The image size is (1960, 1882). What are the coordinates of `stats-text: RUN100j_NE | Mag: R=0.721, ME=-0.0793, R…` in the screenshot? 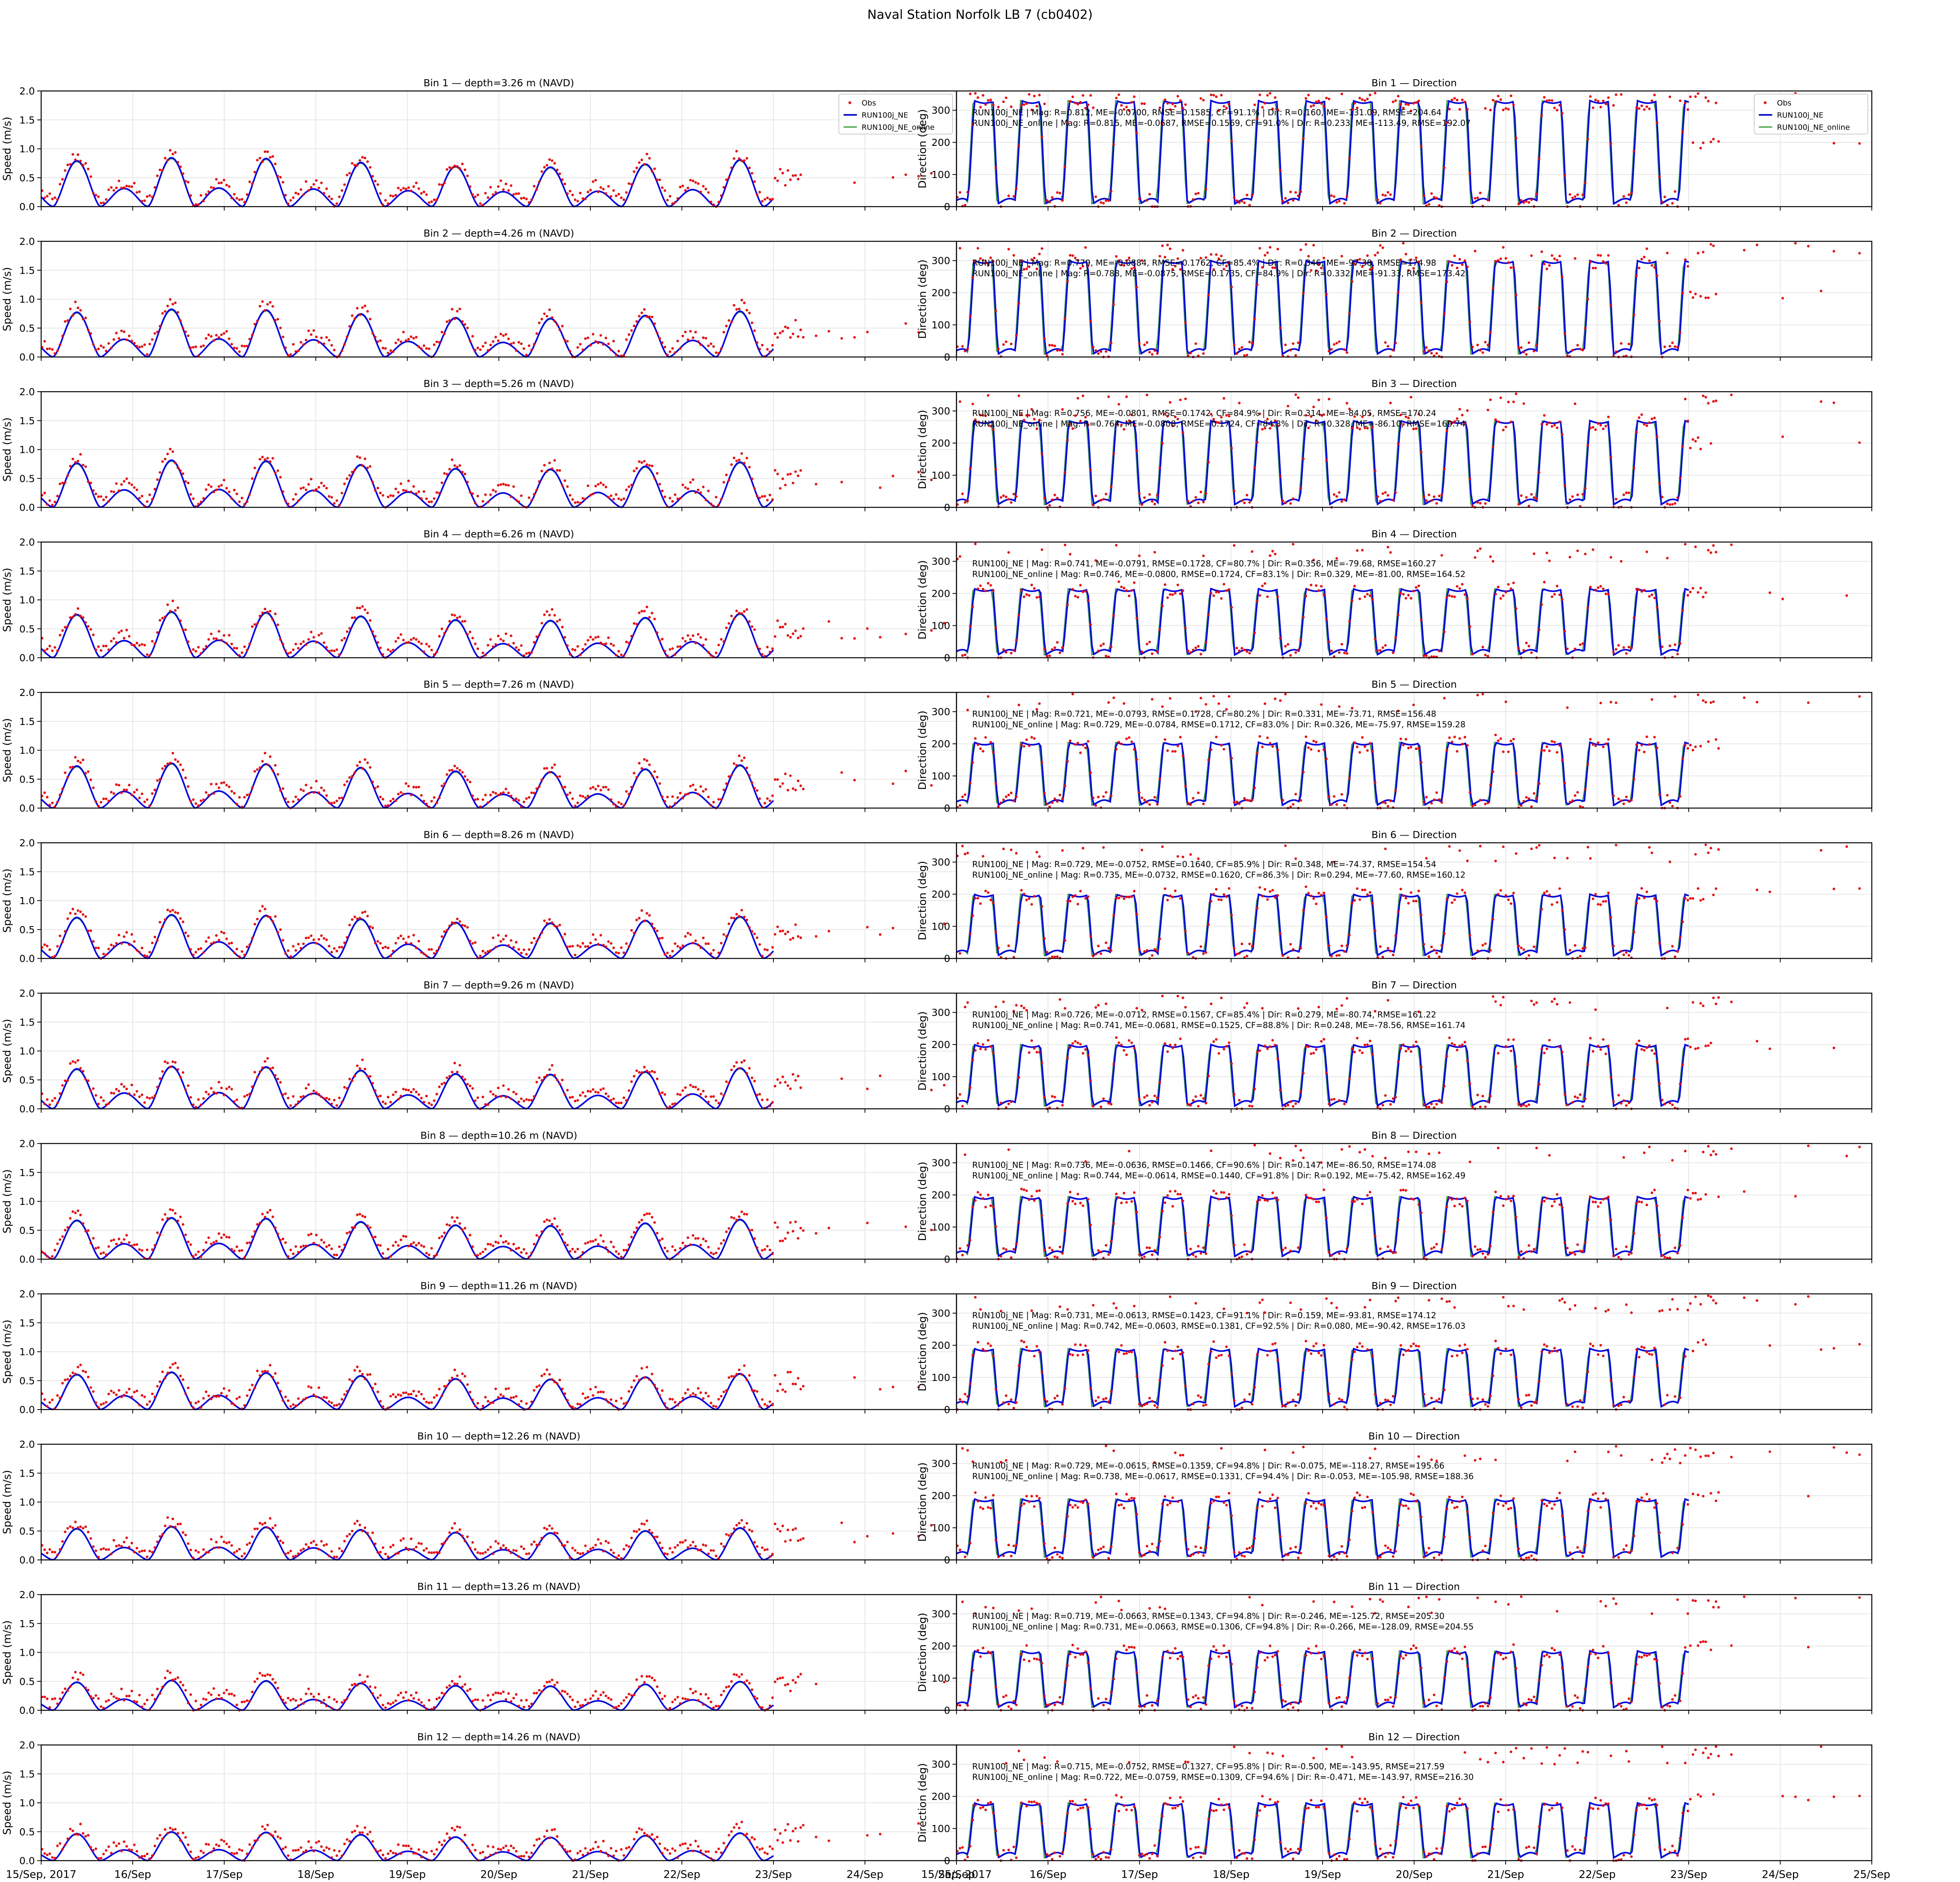 It's located at (1204, 714).